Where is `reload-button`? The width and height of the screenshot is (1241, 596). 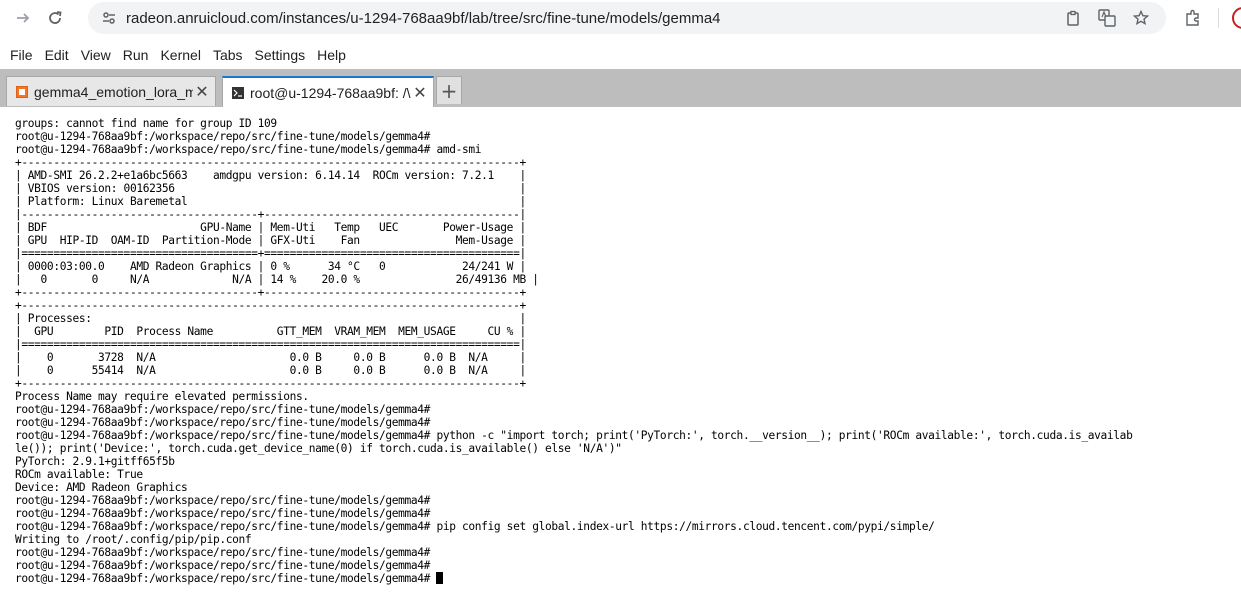 reload-button is located at coordinates (55, 18).